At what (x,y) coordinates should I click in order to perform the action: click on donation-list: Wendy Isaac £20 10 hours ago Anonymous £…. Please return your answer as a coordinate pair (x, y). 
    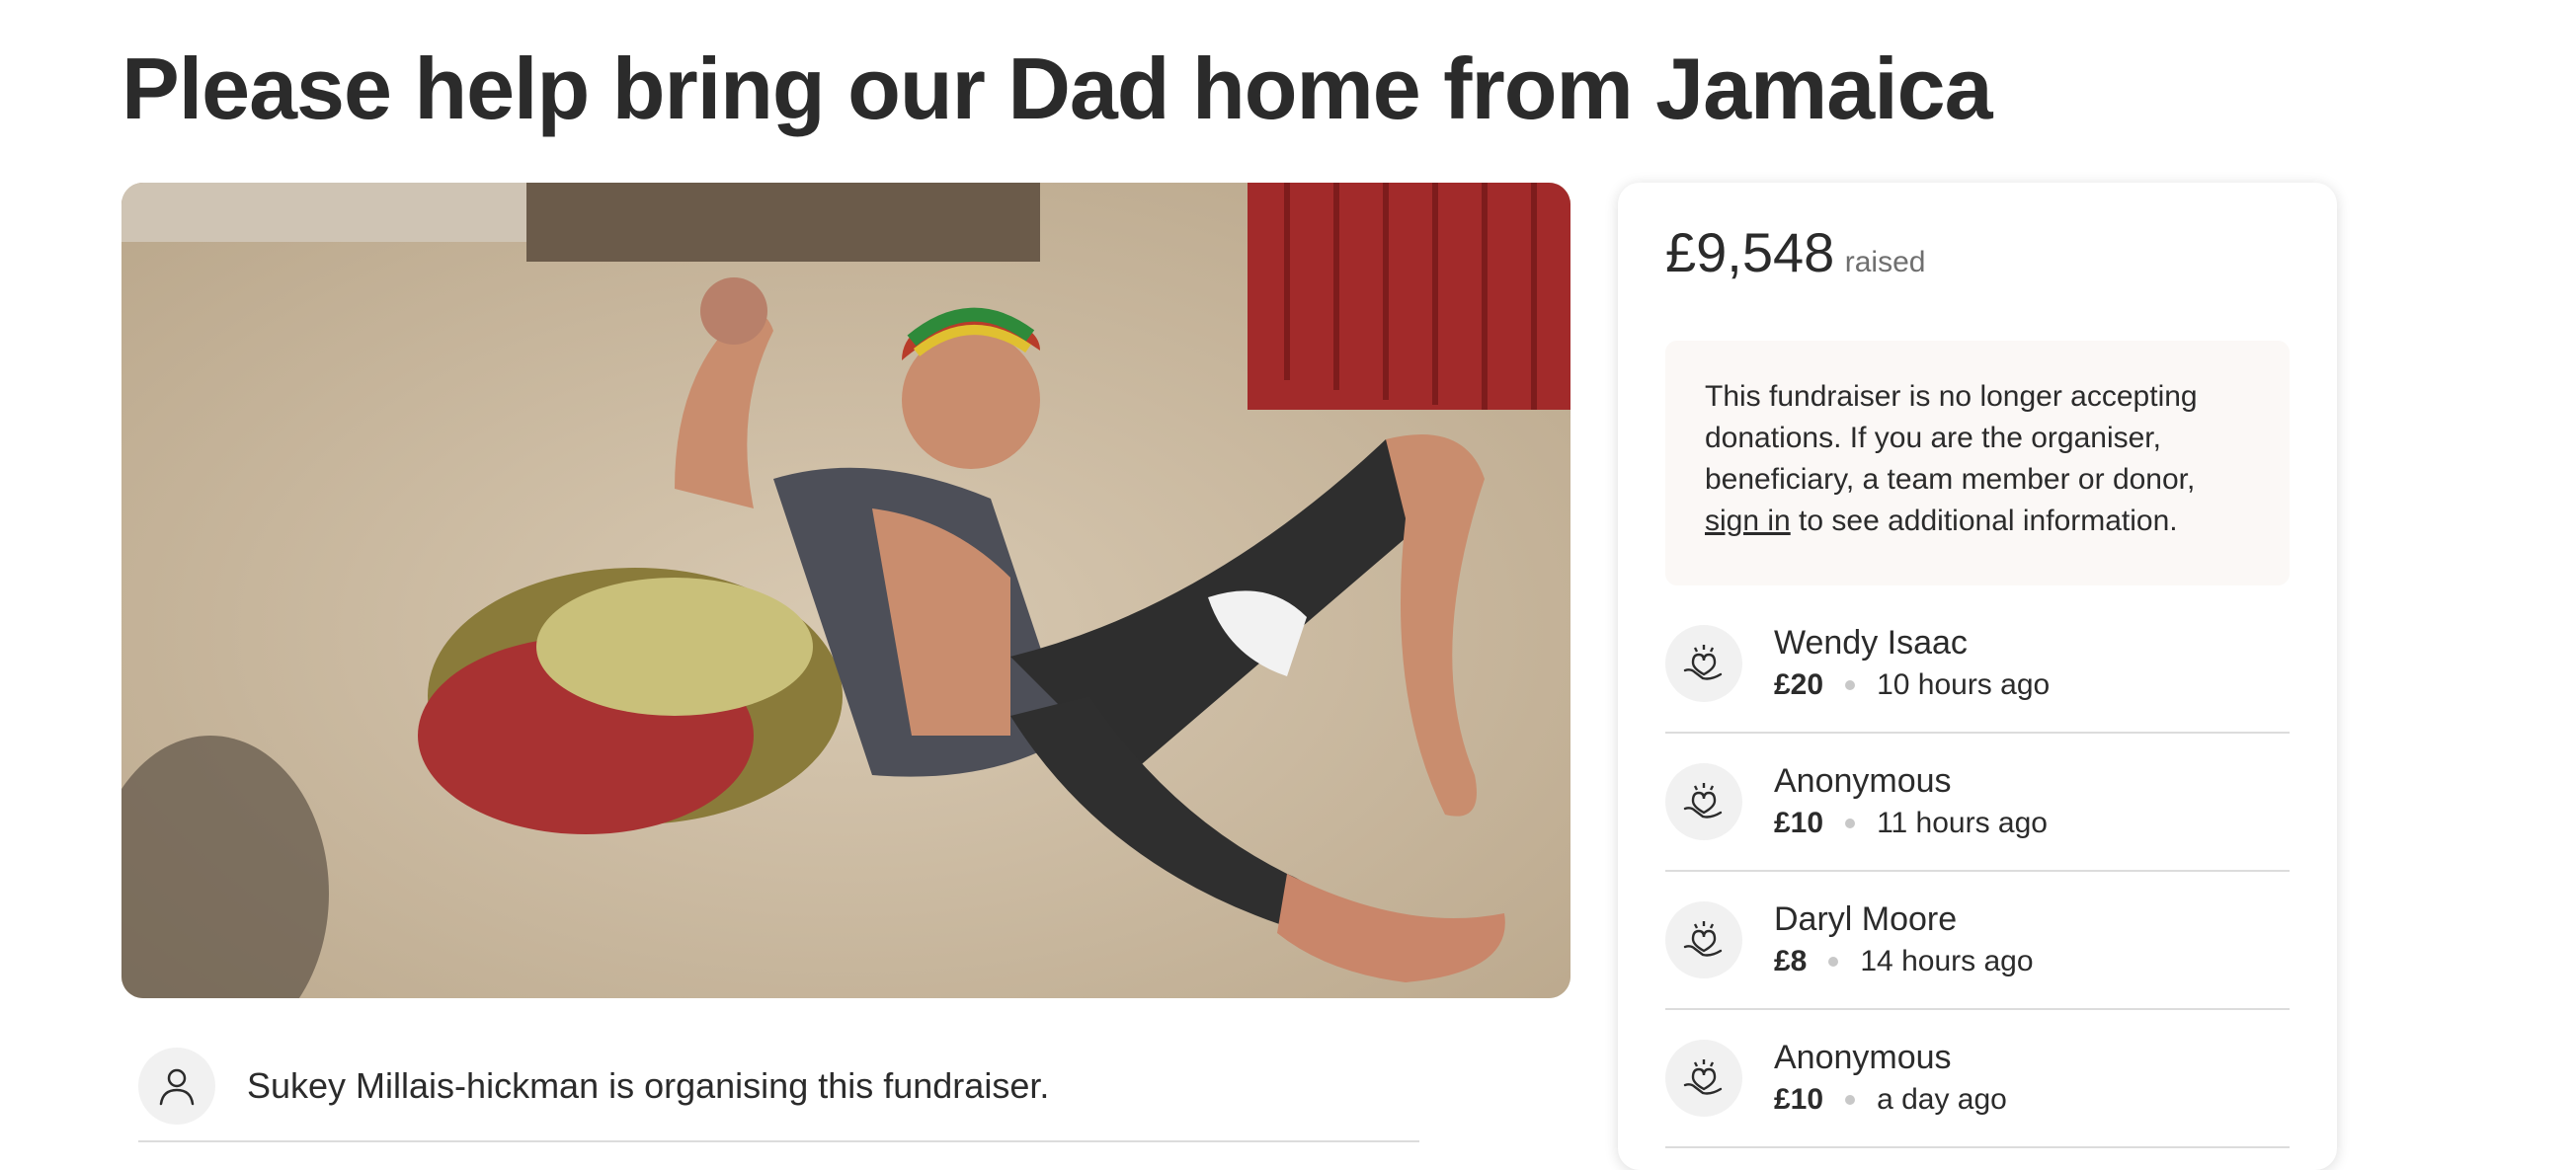
    Looking at the image, I should click on (1977, 871).